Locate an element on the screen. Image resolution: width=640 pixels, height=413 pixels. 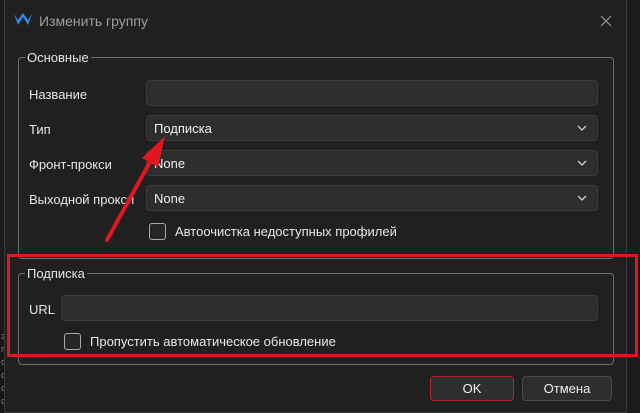
type-select: Подписка is located at coordinates (372, 128).